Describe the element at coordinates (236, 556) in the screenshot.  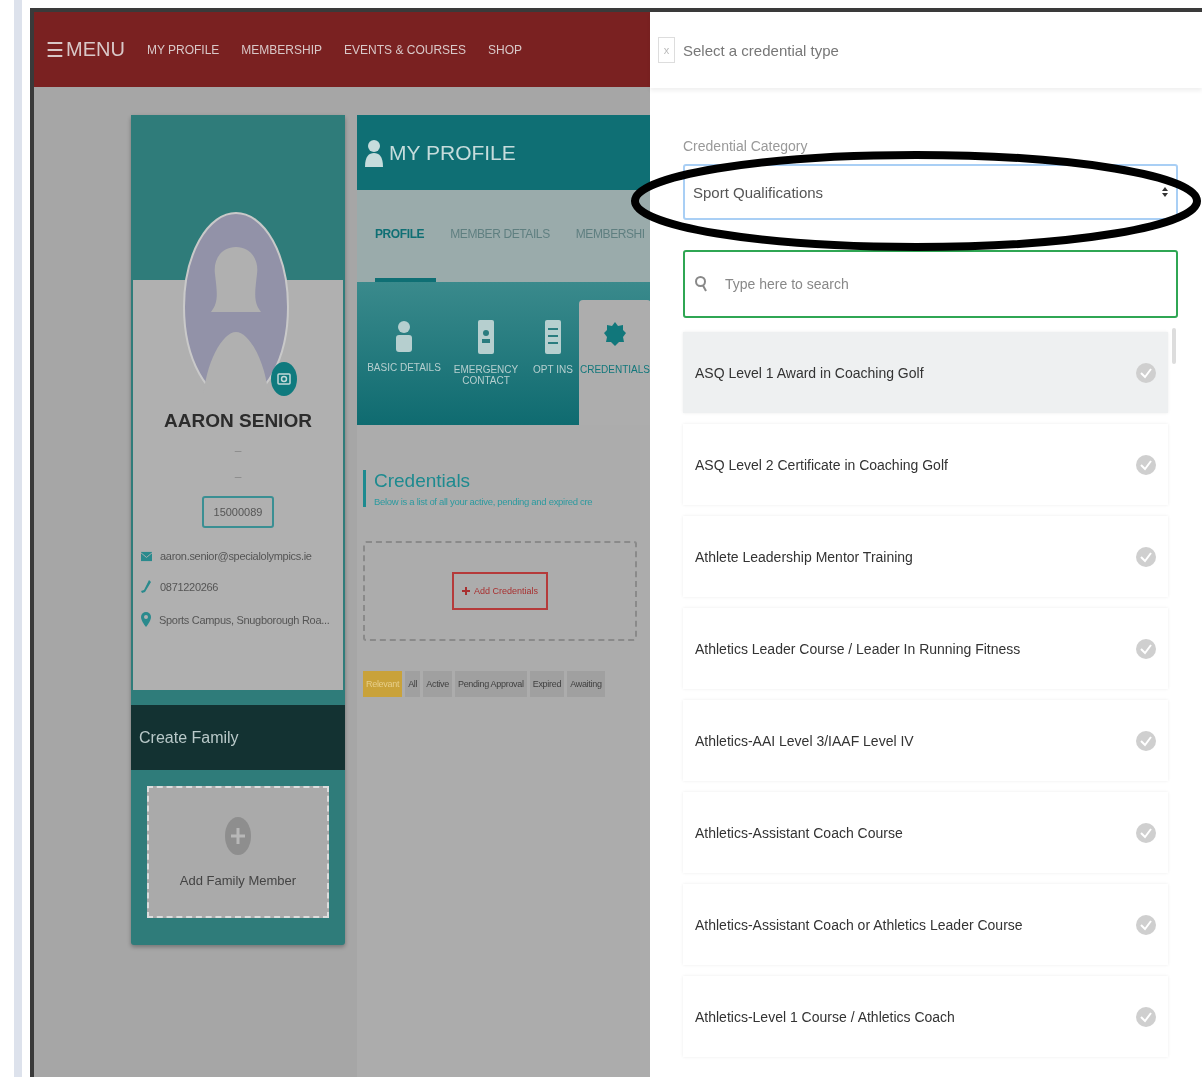
I see `contact-text: aaron.senior@specialolympics.ie` at that location.